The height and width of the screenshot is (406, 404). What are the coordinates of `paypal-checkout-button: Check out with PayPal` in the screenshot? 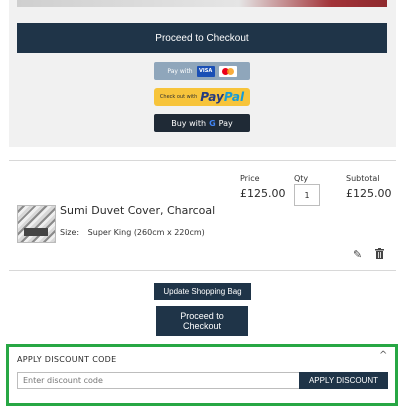 It's located at (202, 97).